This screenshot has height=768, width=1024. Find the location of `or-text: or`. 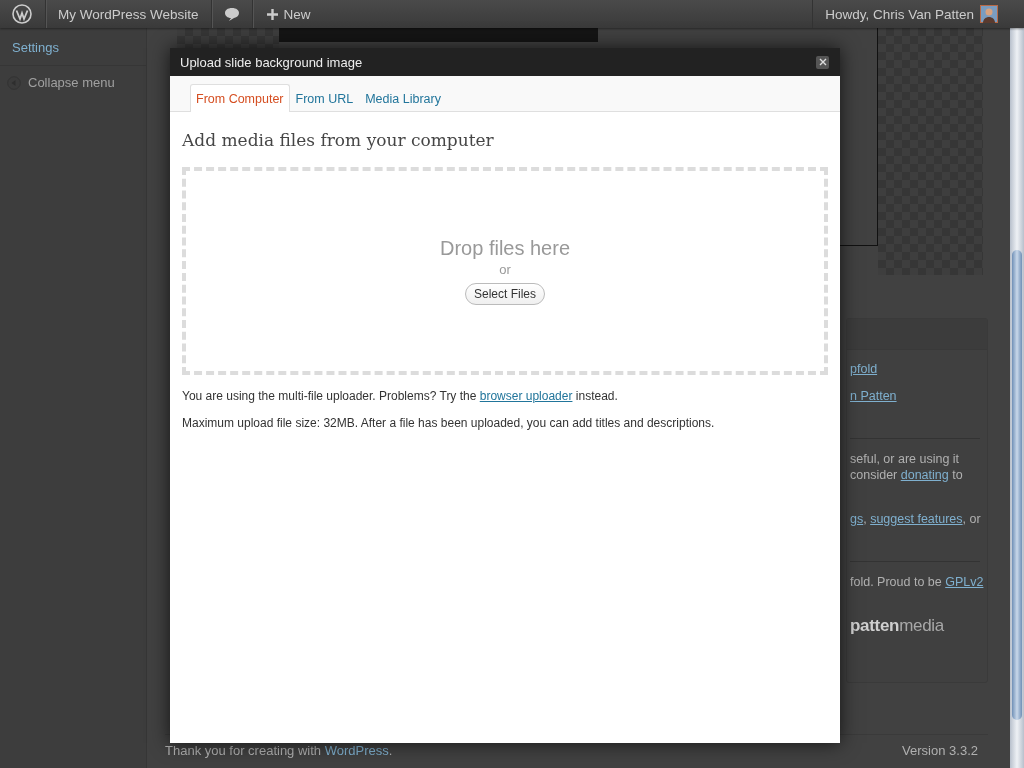

or-text: or is located at coordinates (505, 269).